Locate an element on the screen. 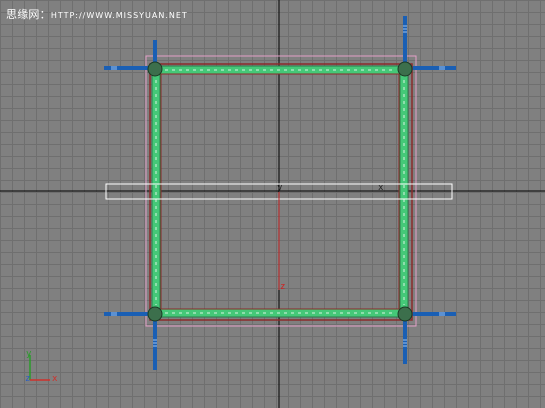  view-gizmo is located at coordinates (39, 368).